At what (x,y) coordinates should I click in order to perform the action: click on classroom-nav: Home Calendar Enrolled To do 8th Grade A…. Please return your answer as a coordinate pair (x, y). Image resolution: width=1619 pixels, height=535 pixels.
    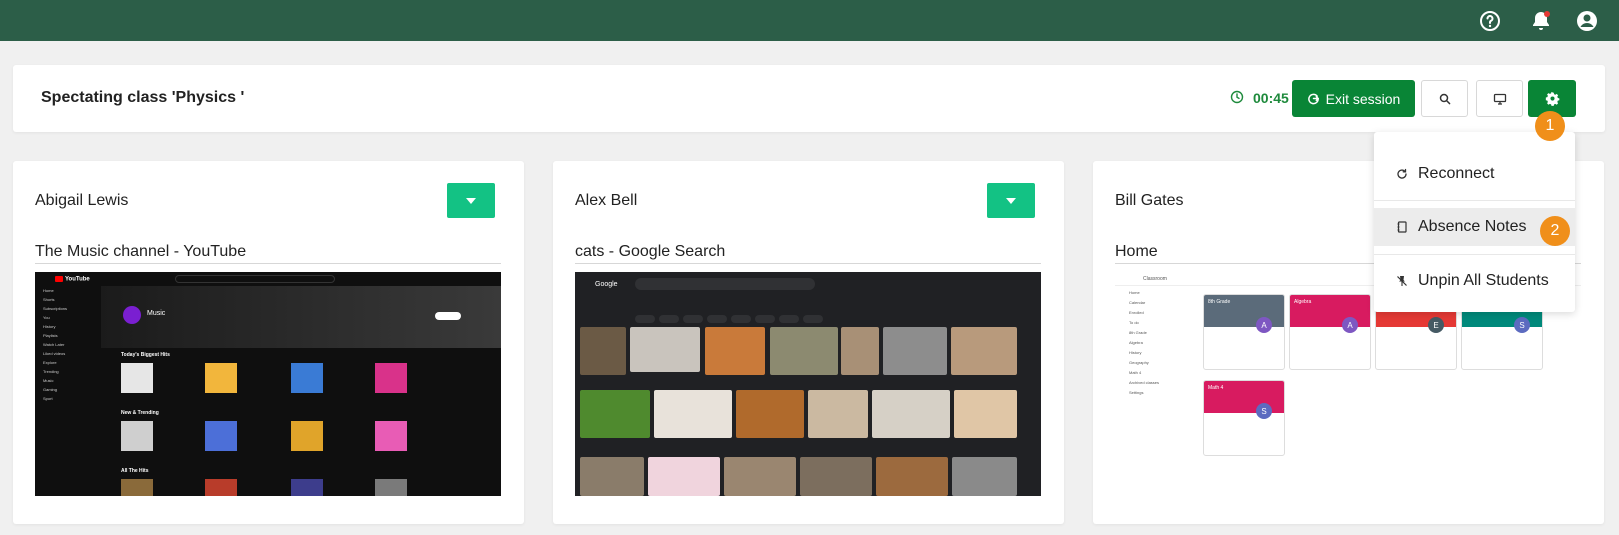
    Looking at the image, I should click on (1144, 342).